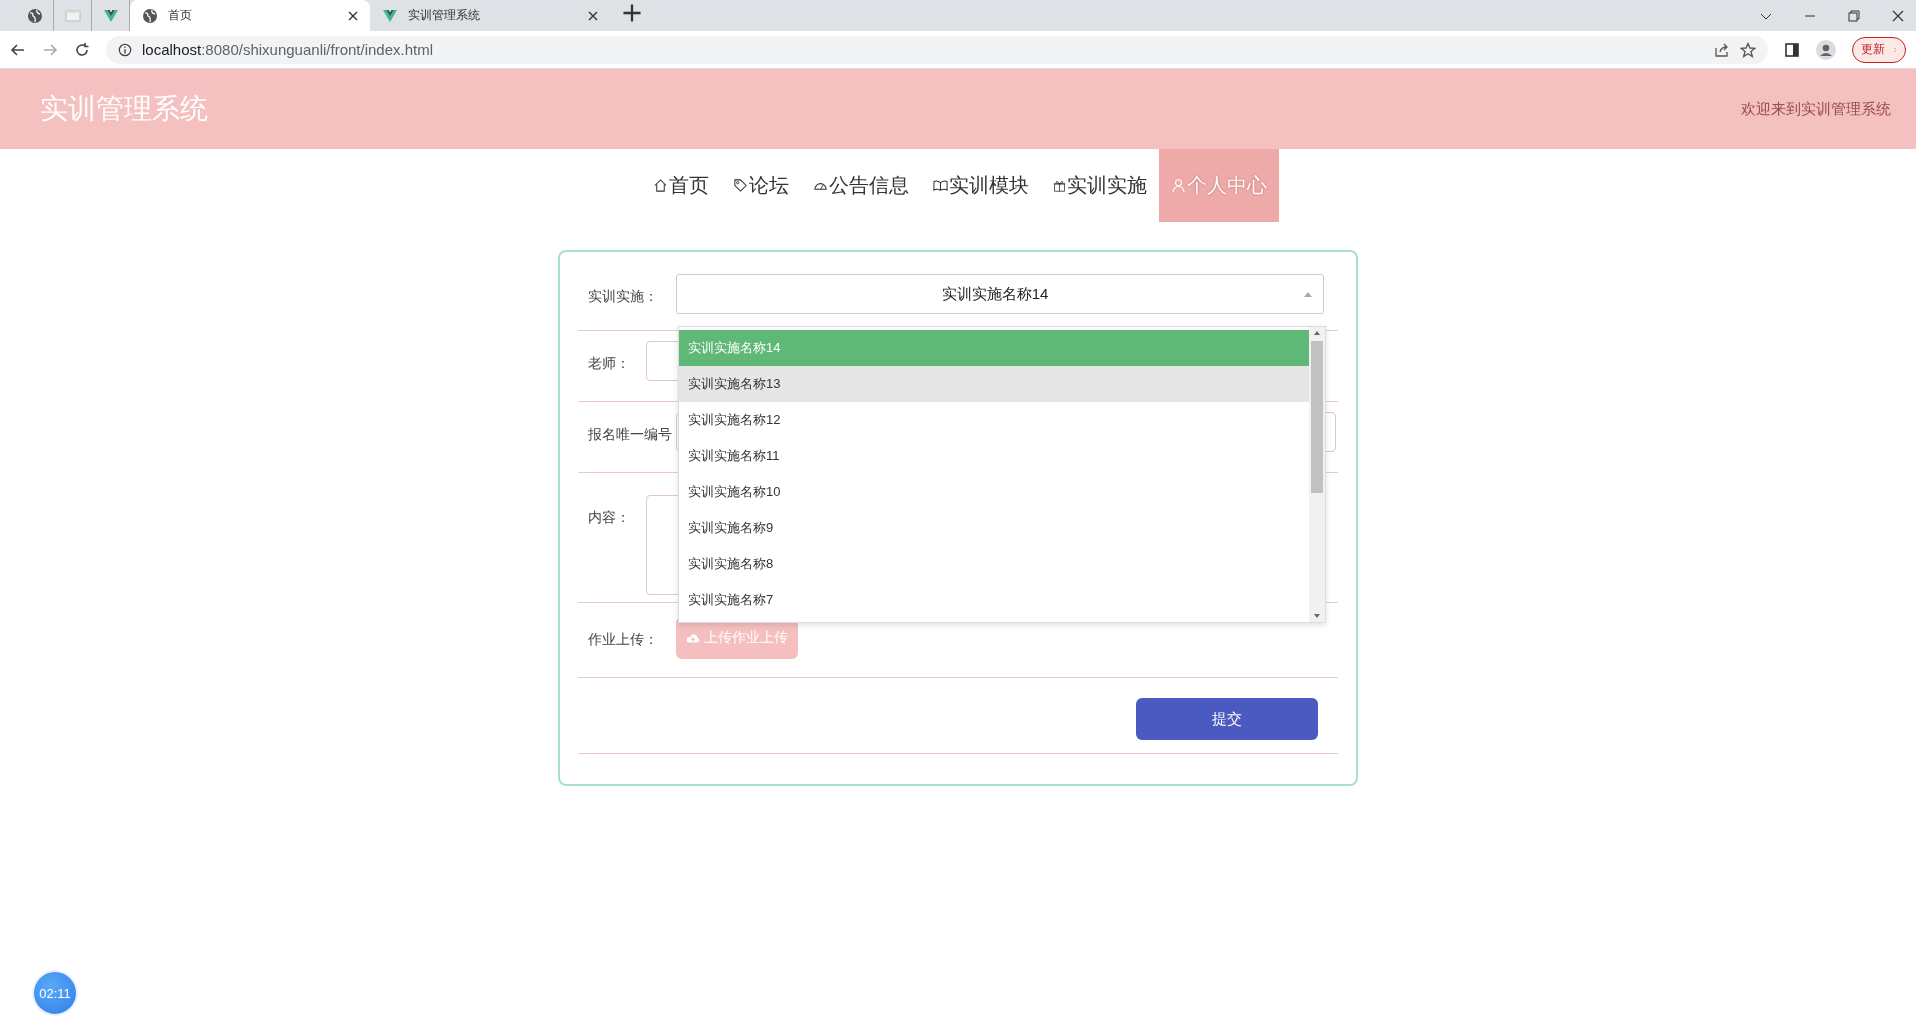  What do you see at coordinates (50, 49) in the screenshot?
I see `forward-icon` at bounding box center [50, 49].